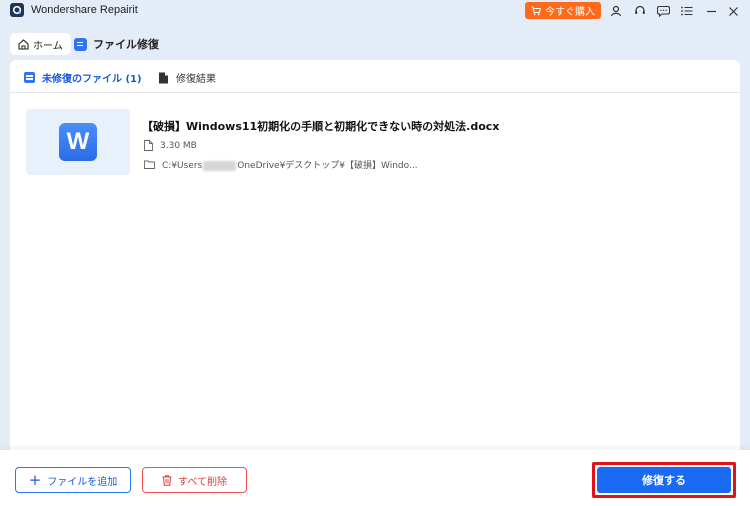 This screenshot has width=750, height=506. I want to click on cart-icon, so click(536, 10).